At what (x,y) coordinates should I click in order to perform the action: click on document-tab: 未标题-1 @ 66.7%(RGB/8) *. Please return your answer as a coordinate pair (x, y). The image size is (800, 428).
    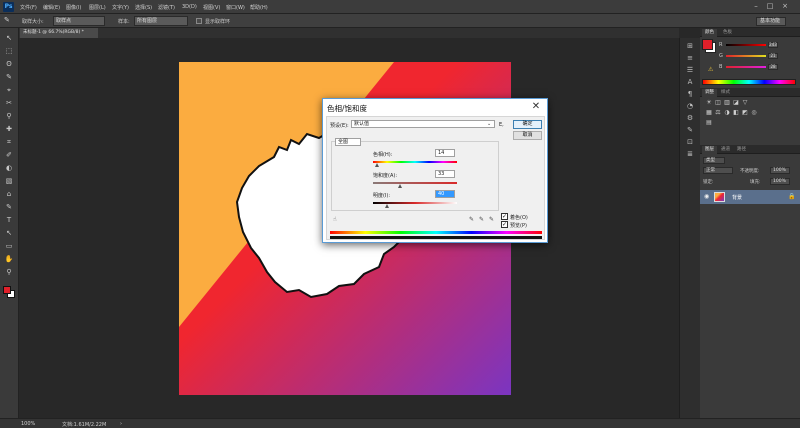
    Looking at the image, I should click on (59, 33).